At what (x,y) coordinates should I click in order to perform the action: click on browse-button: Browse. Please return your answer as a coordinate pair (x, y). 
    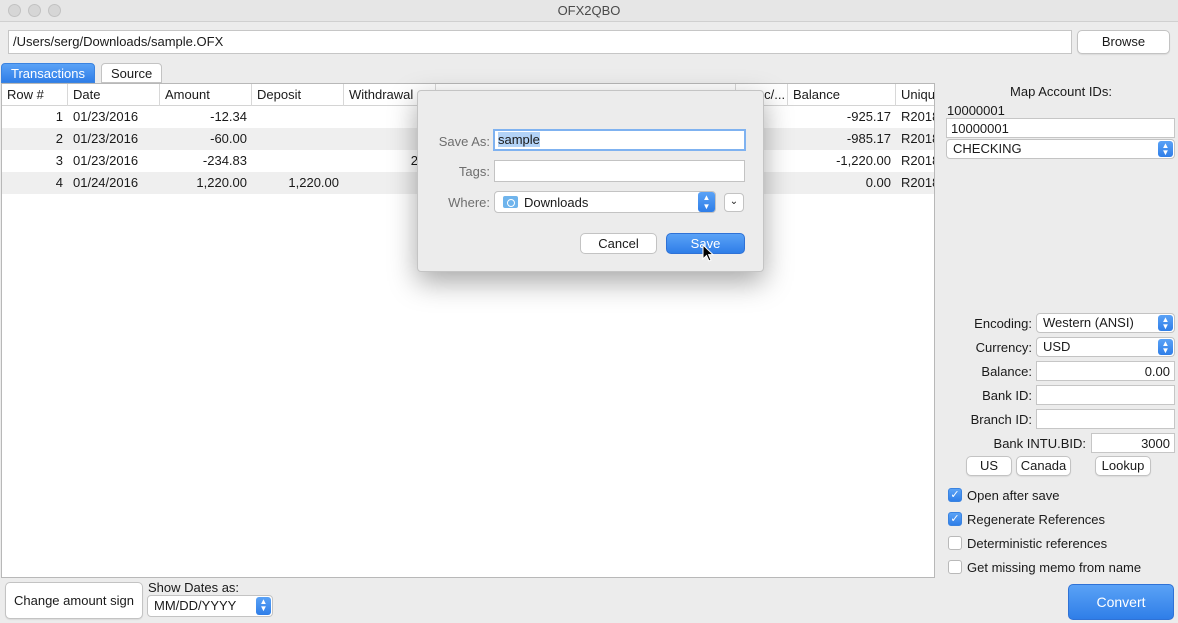
    Looking at the image, I should click on (1123, 42).